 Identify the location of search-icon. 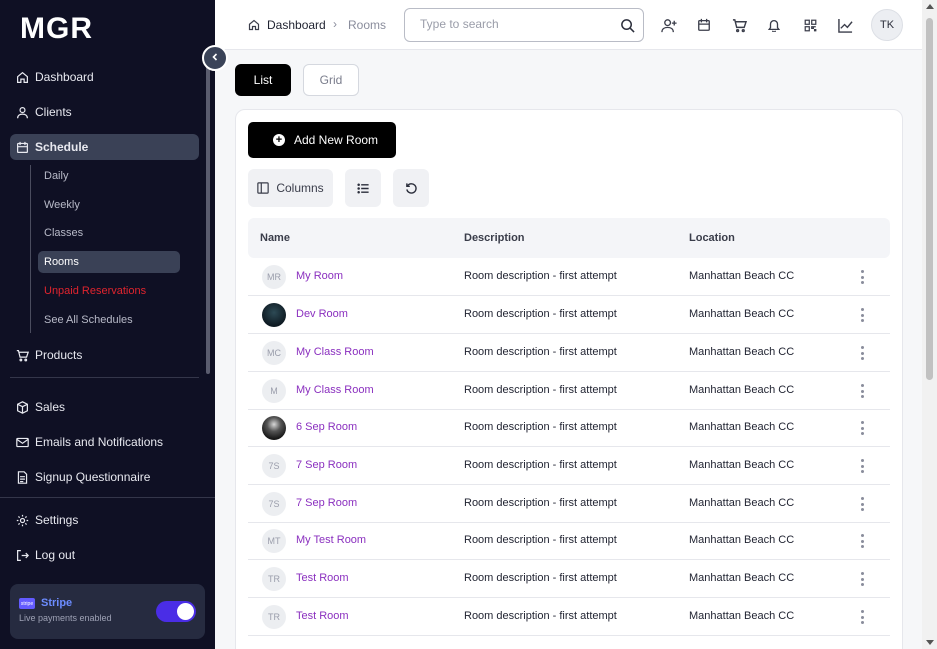
(627, 28).